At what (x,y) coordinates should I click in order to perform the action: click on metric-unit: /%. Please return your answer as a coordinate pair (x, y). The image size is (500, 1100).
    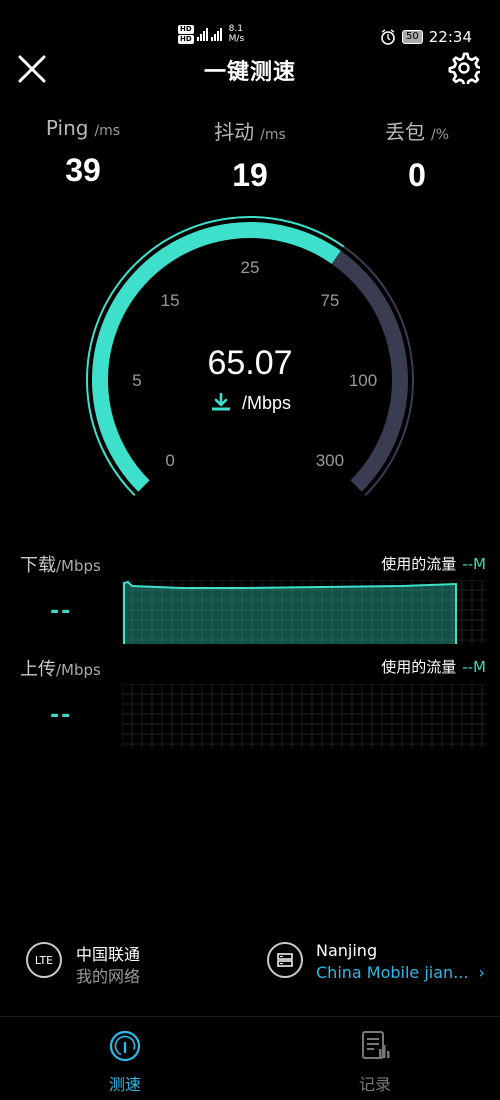
    Looking at the image, I should click on (440, 135).